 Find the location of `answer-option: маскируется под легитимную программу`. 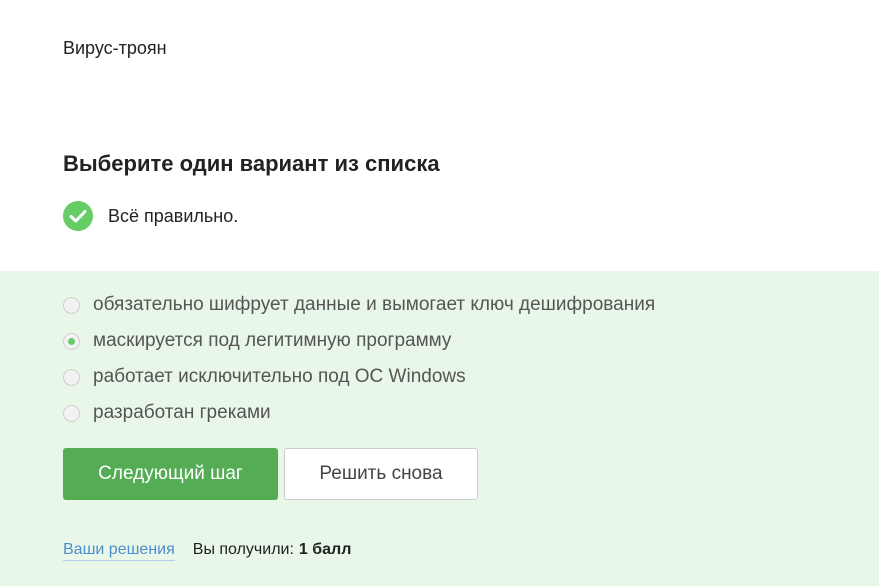

answer-option: маскируется под легитимную программу is located at coordinates (257, 341).